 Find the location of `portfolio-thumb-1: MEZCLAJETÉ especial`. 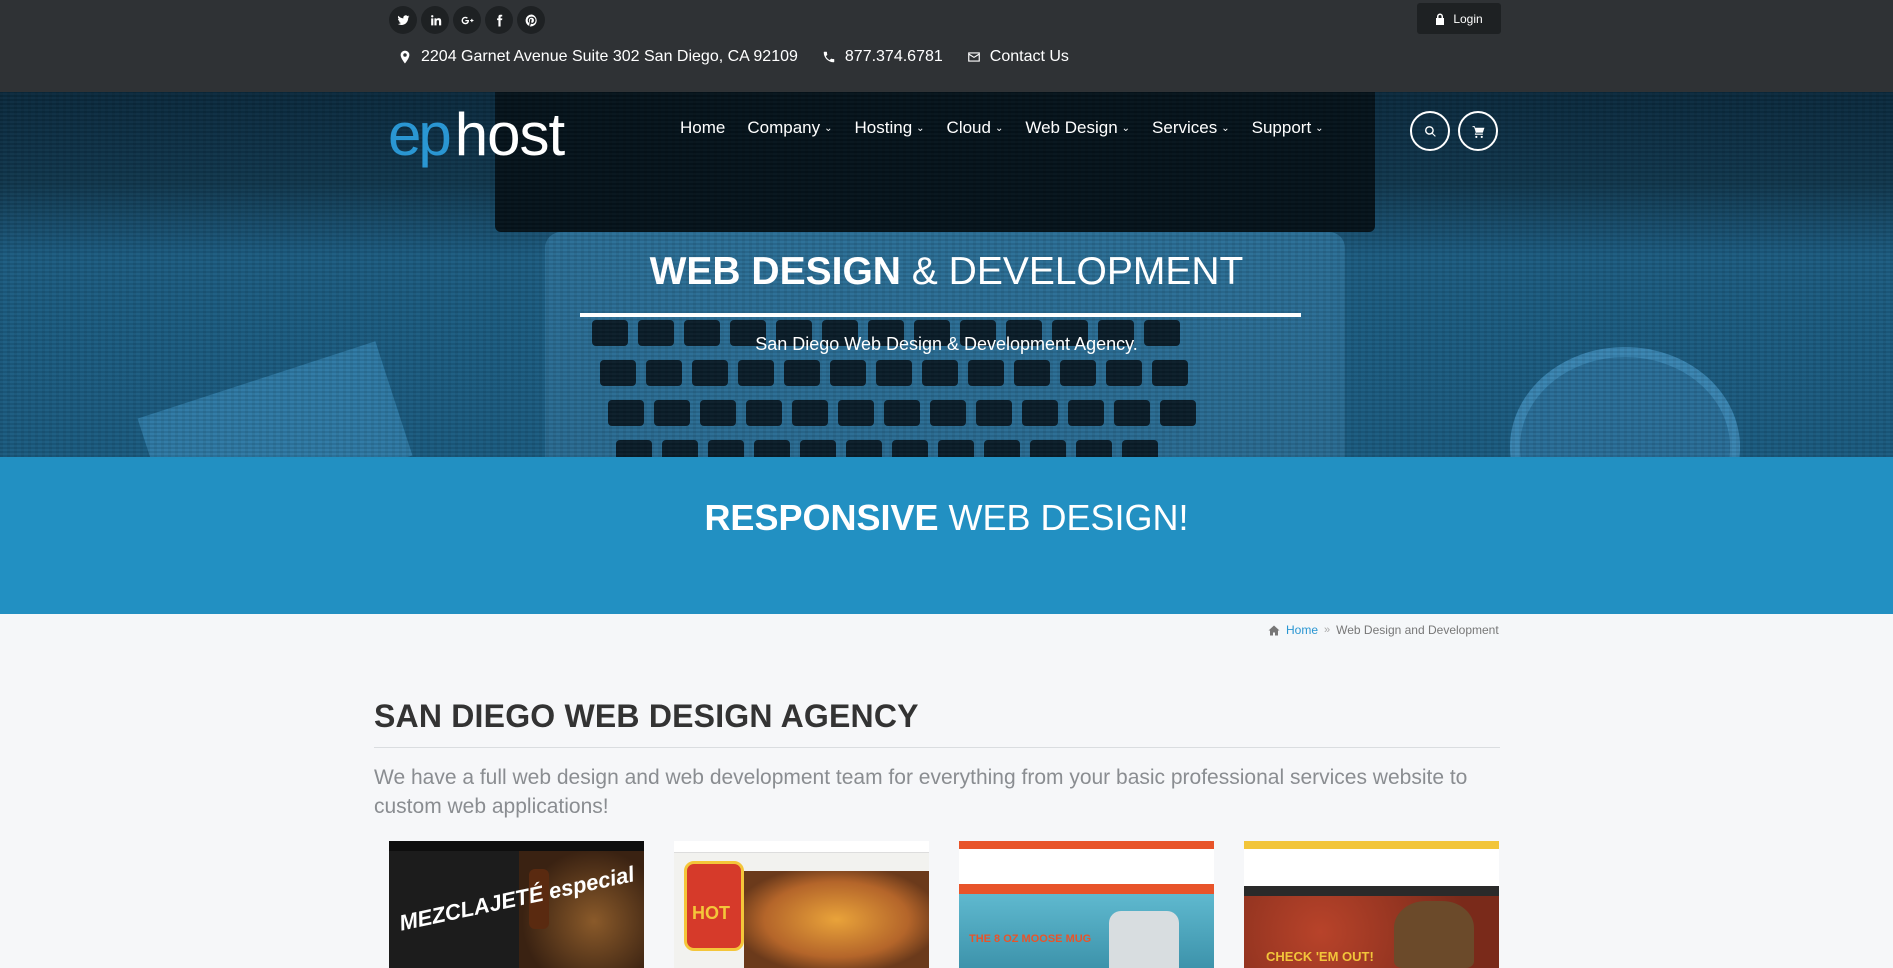

portfolio-thumb-1: MEZCLAJETÉ especial is located at coordinates (516, 904).